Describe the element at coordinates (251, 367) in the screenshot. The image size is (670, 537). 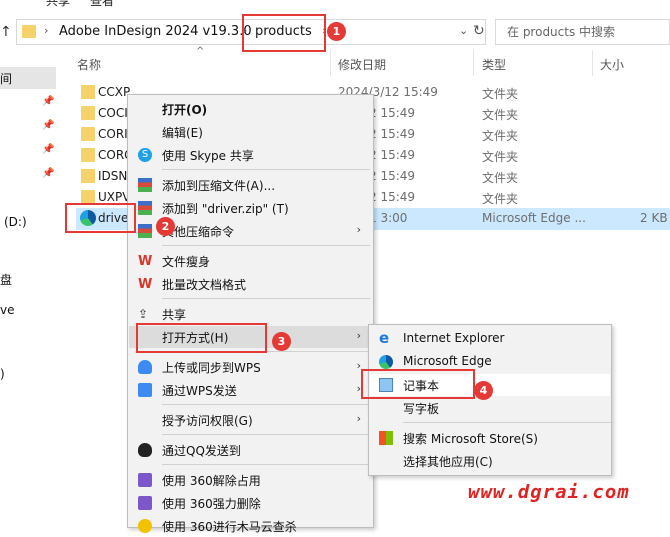
I see `menu-item-upload-wps: 上传或同步到WPS ›` at that location.